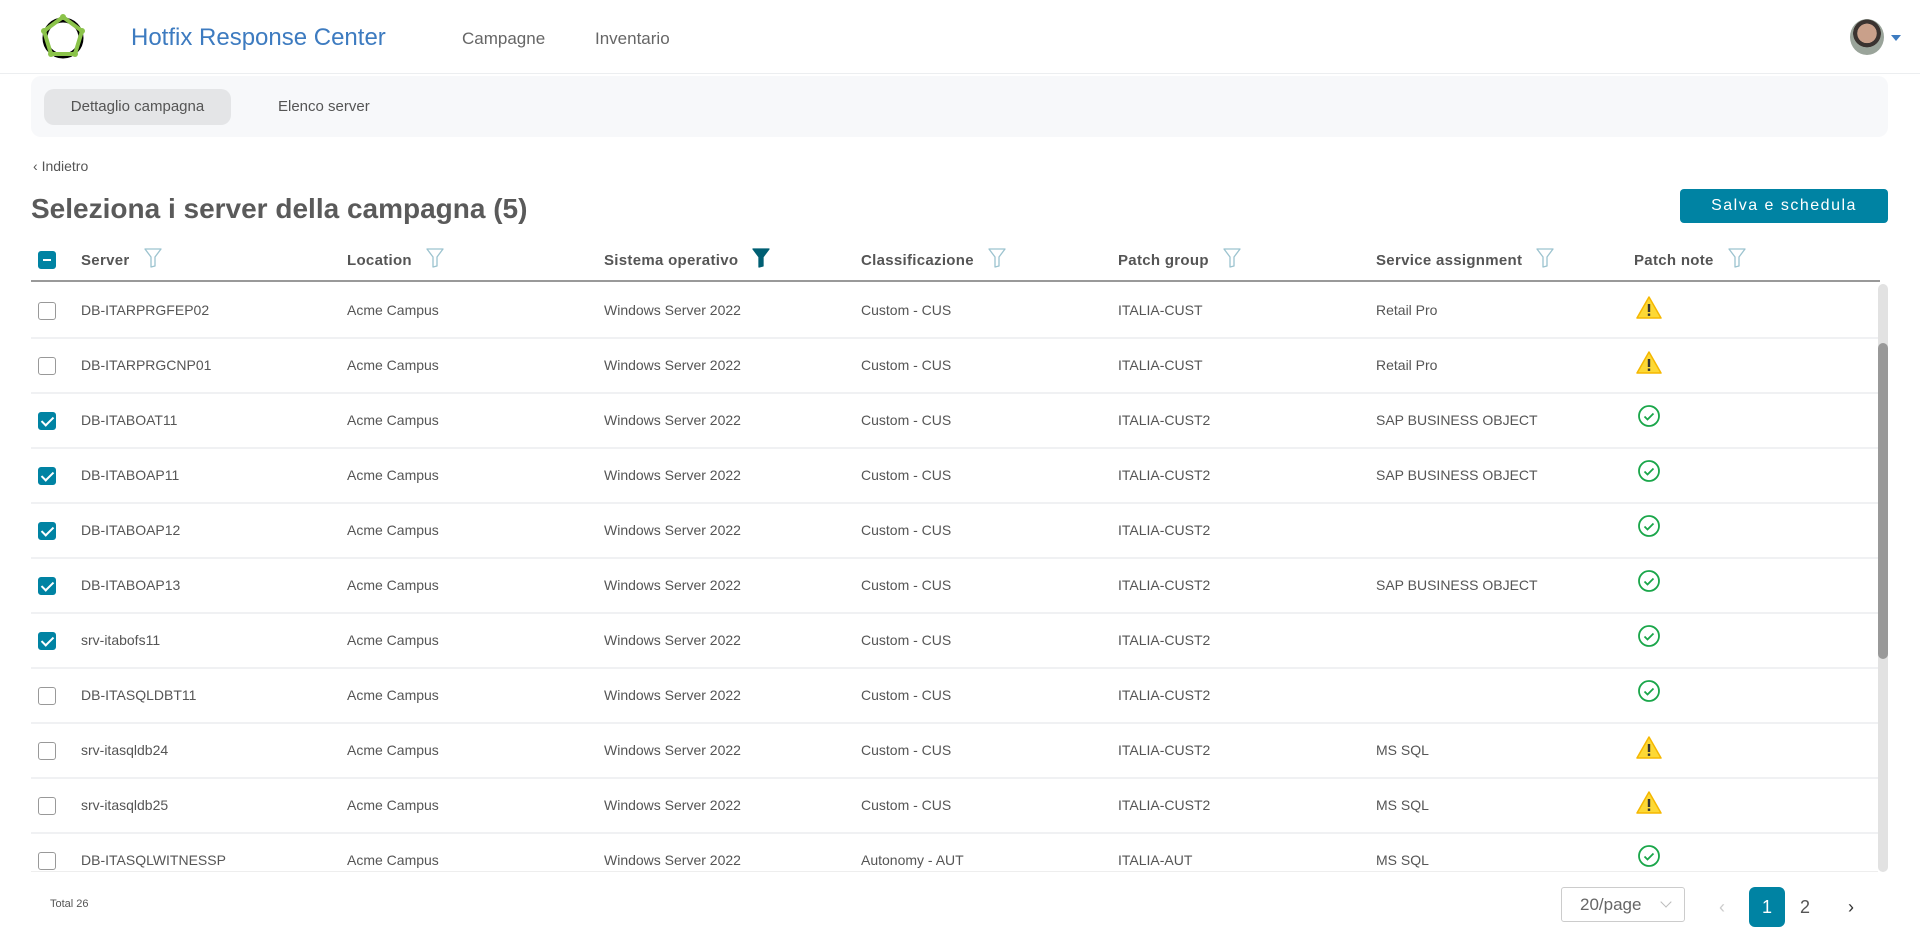 The image size is (1920, 942). Describe the element at coordinates (1867, 37) in the screenshot. I see `avatar` at that location.